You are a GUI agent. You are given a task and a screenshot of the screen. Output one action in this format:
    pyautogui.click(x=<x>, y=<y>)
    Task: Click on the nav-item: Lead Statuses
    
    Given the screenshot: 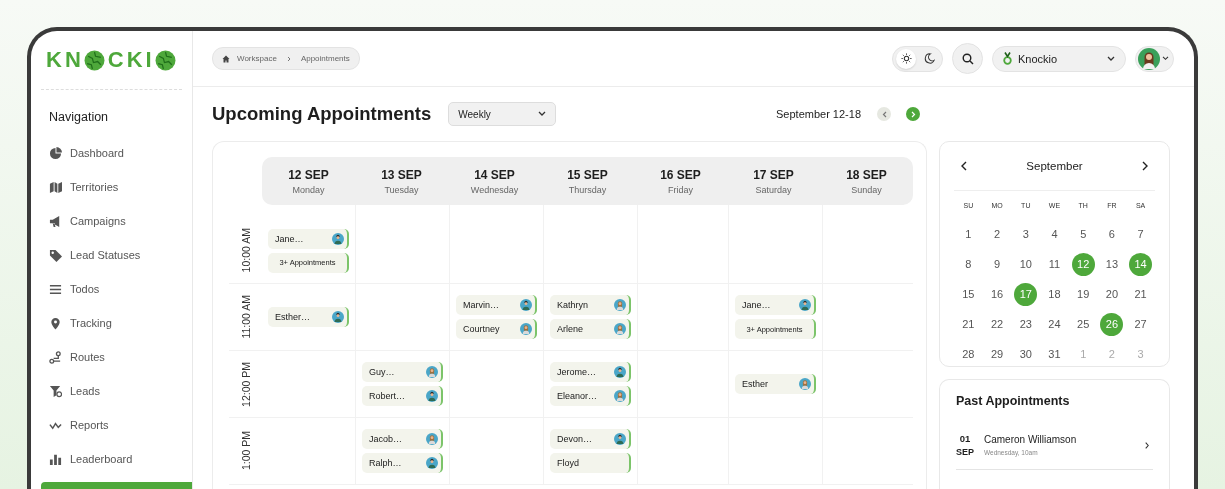 What is the action you would take?
    pyautogui.click(x=116, y=255)
    